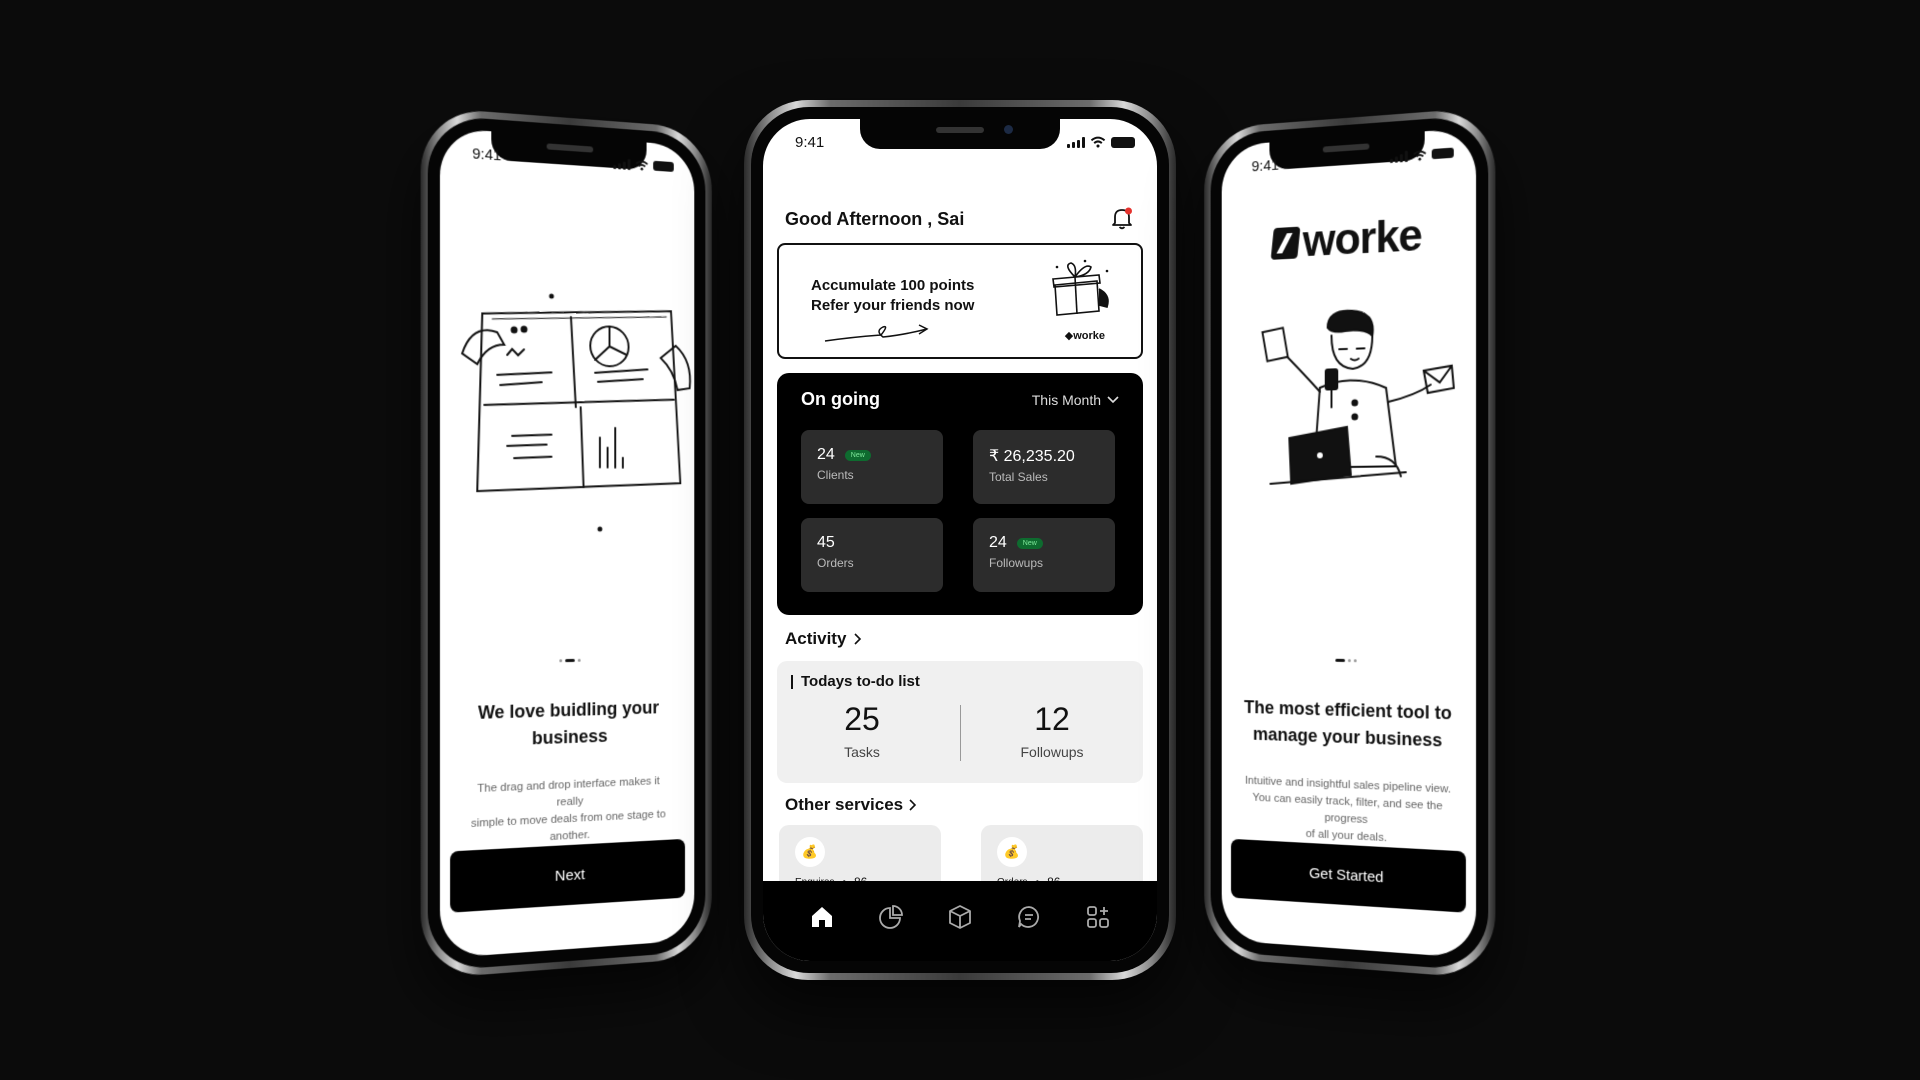 The image size is (1920, 1080). Describe the element at coordinates (893, 305) in the screenshot. I see `promo-line-2: Refer your friends now` at that location.